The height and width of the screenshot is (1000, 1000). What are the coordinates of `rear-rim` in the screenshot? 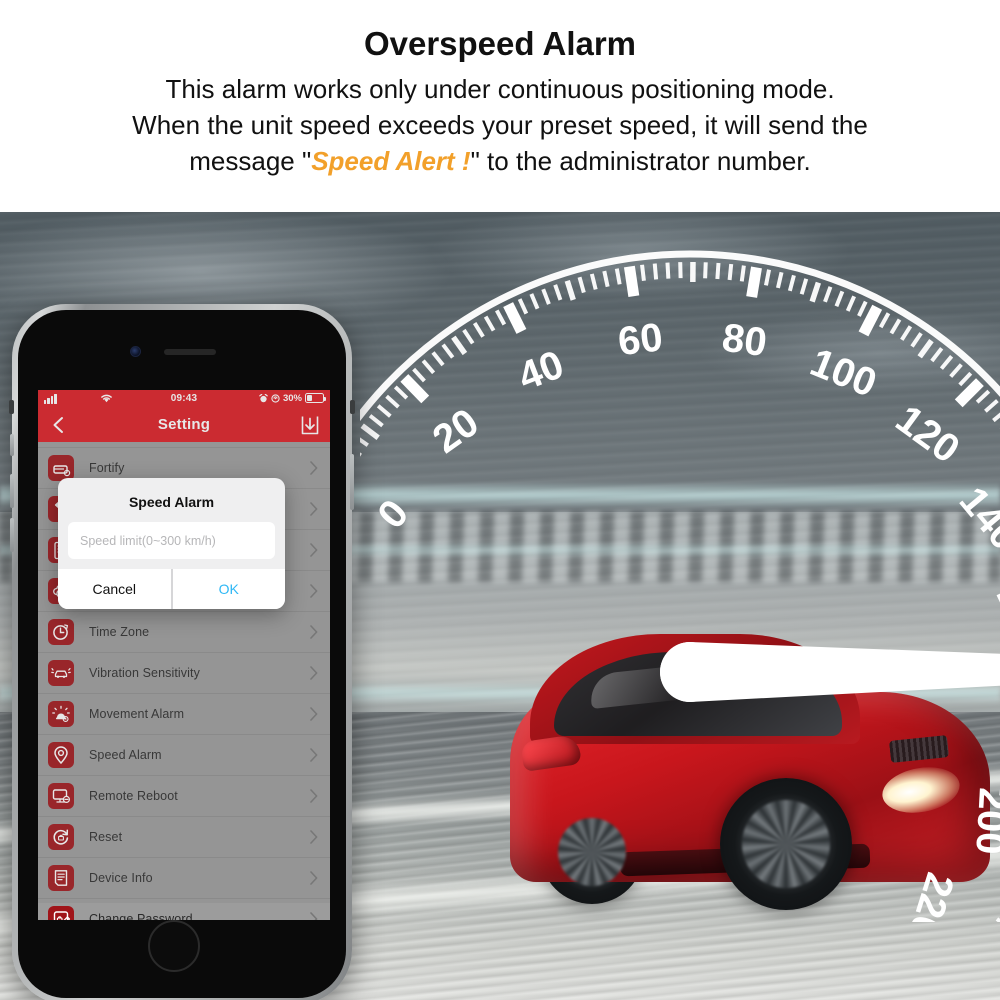 It's located at (592, 852).